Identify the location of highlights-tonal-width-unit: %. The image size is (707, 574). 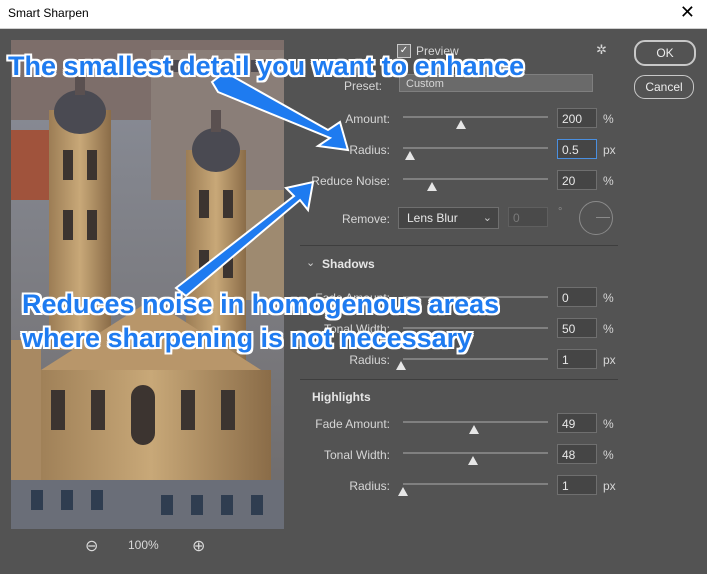
(608, 455).